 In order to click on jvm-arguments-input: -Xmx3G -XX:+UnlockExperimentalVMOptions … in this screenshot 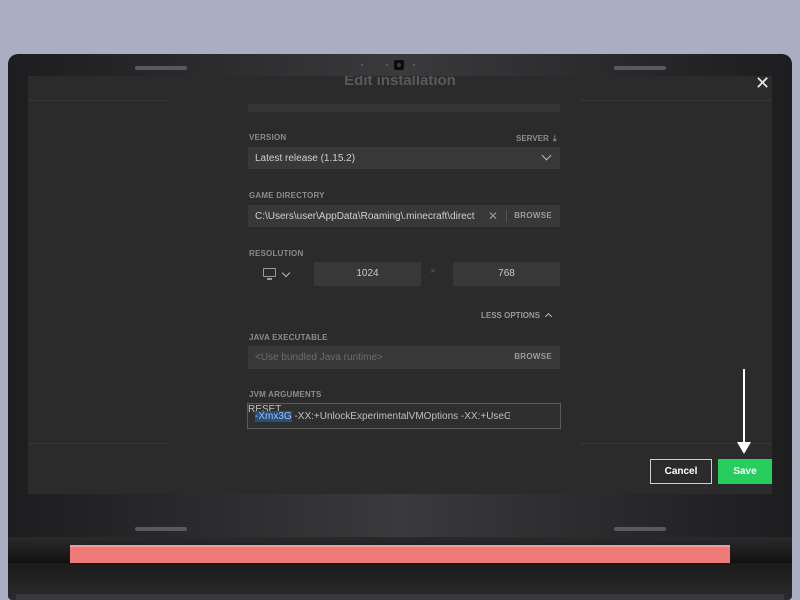, I will do `click(404, 416)`.